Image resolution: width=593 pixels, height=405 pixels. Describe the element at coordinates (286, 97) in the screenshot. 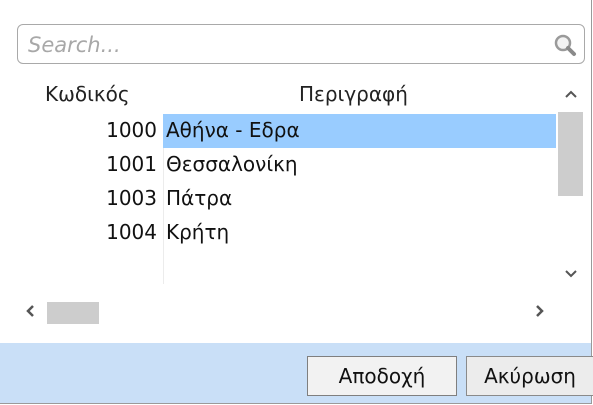

I see `grid-header: Κωδικός Περιγραφή` at that location.